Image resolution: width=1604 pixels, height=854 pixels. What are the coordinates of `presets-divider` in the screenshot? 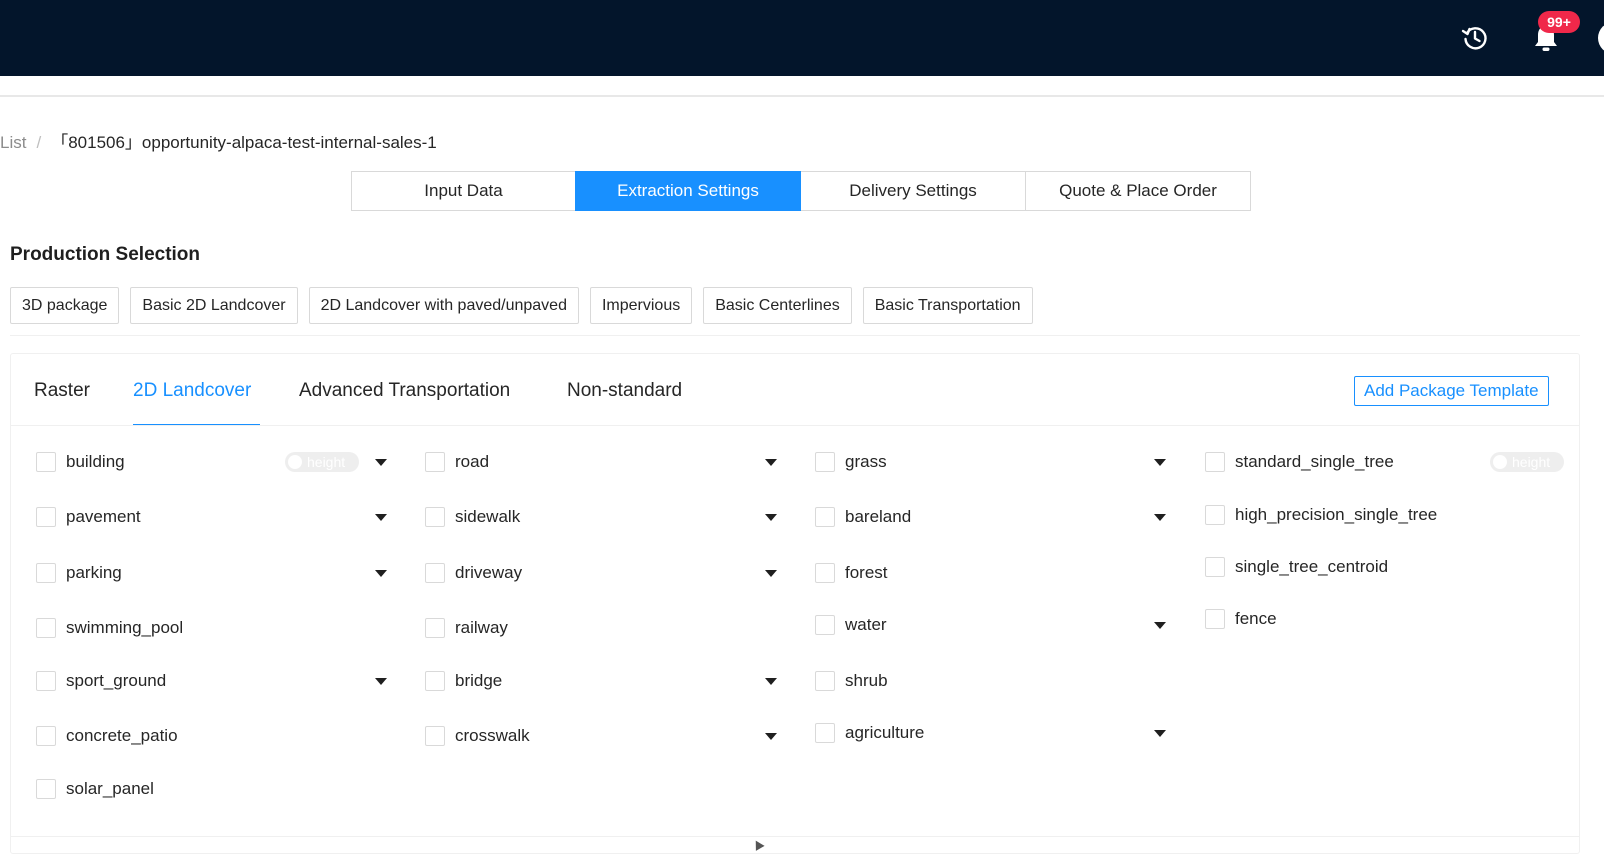 It's located at (795, 335).